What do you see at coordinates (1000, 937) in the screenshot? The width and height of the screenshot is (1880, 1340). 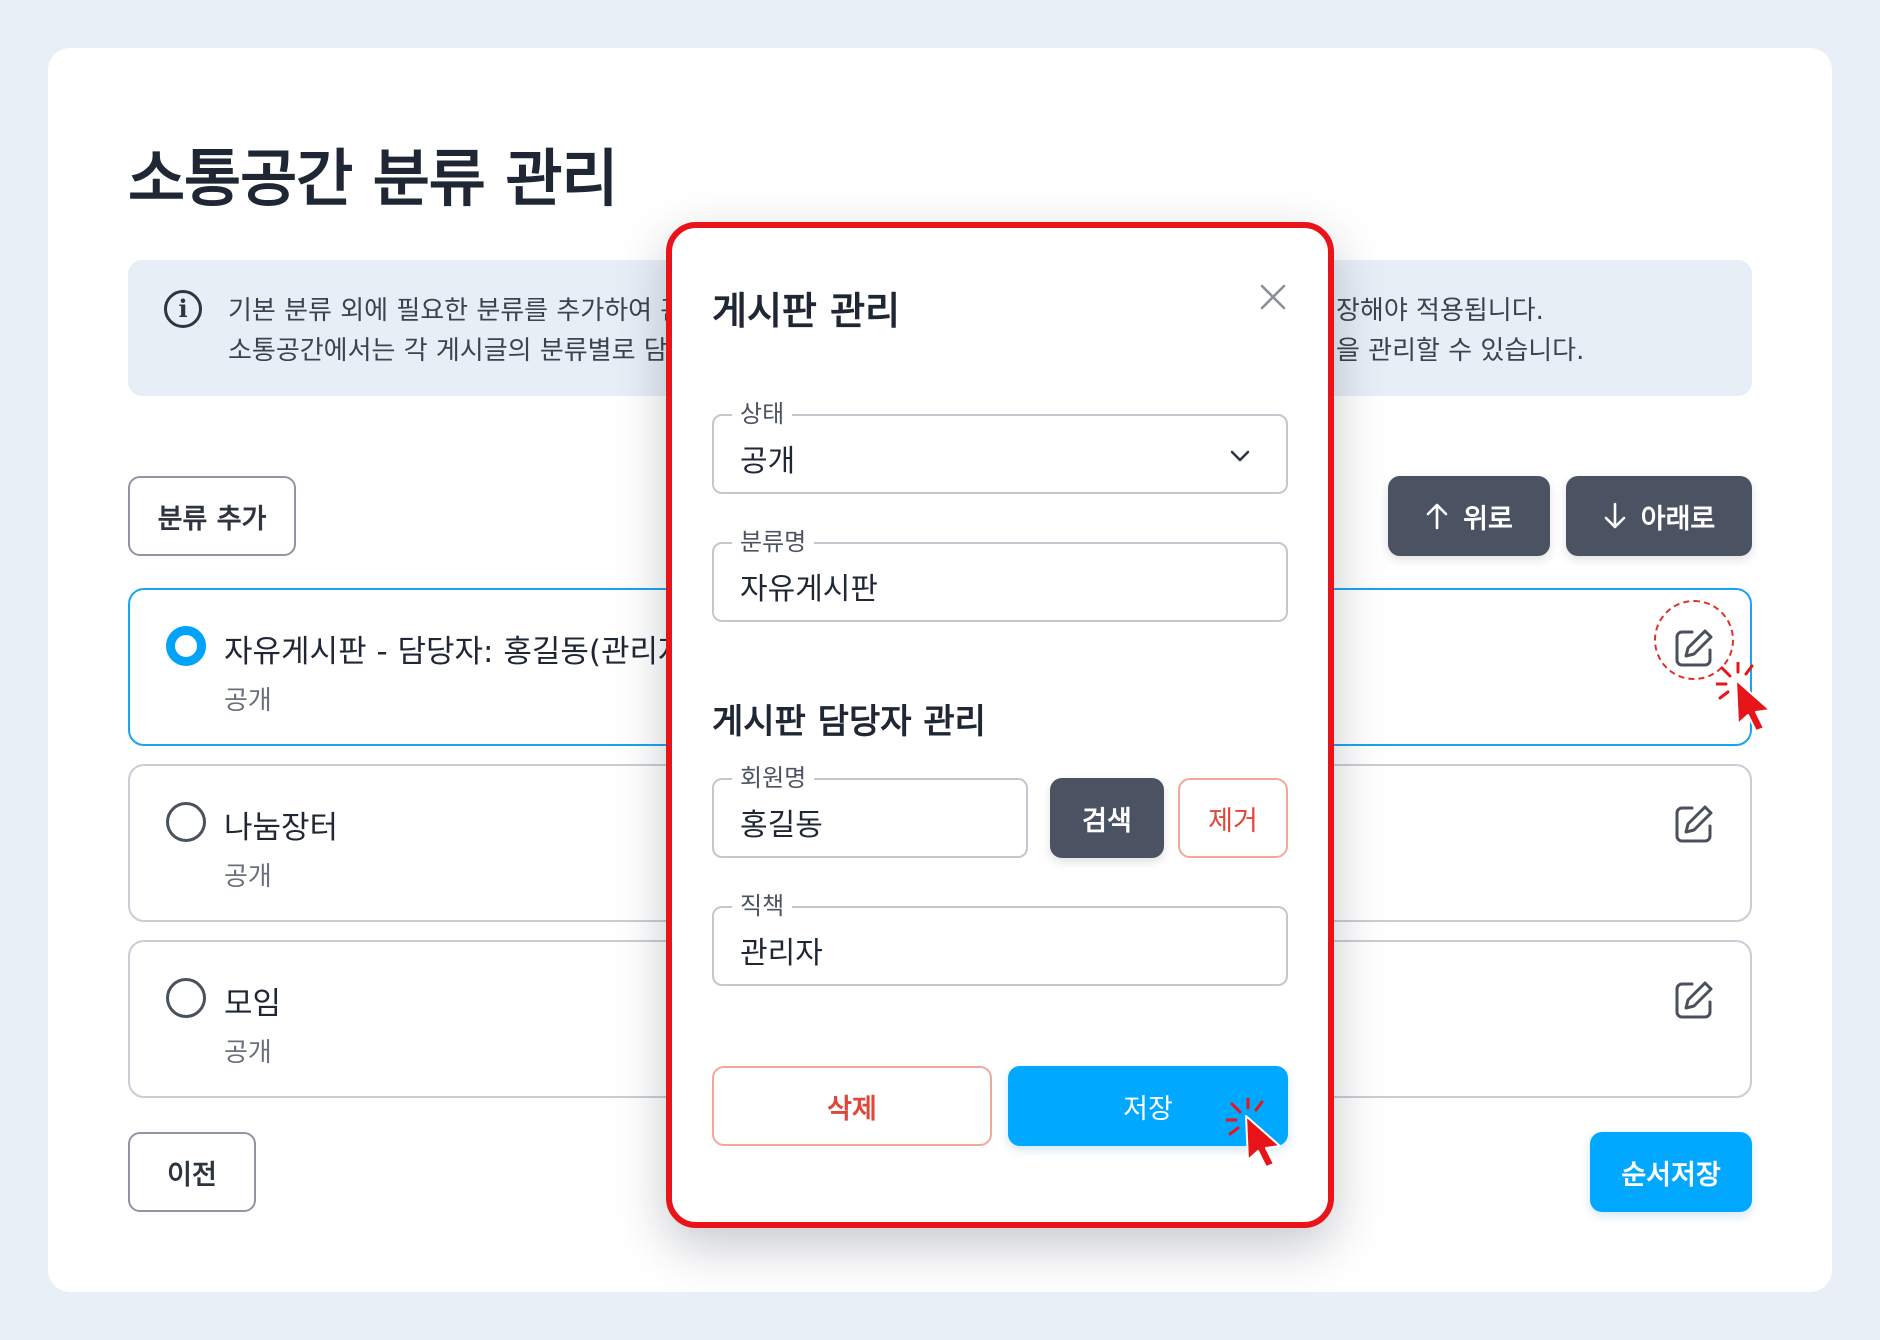 I see `position-field: 직책 관리자` at bounding box center [1000, 937].